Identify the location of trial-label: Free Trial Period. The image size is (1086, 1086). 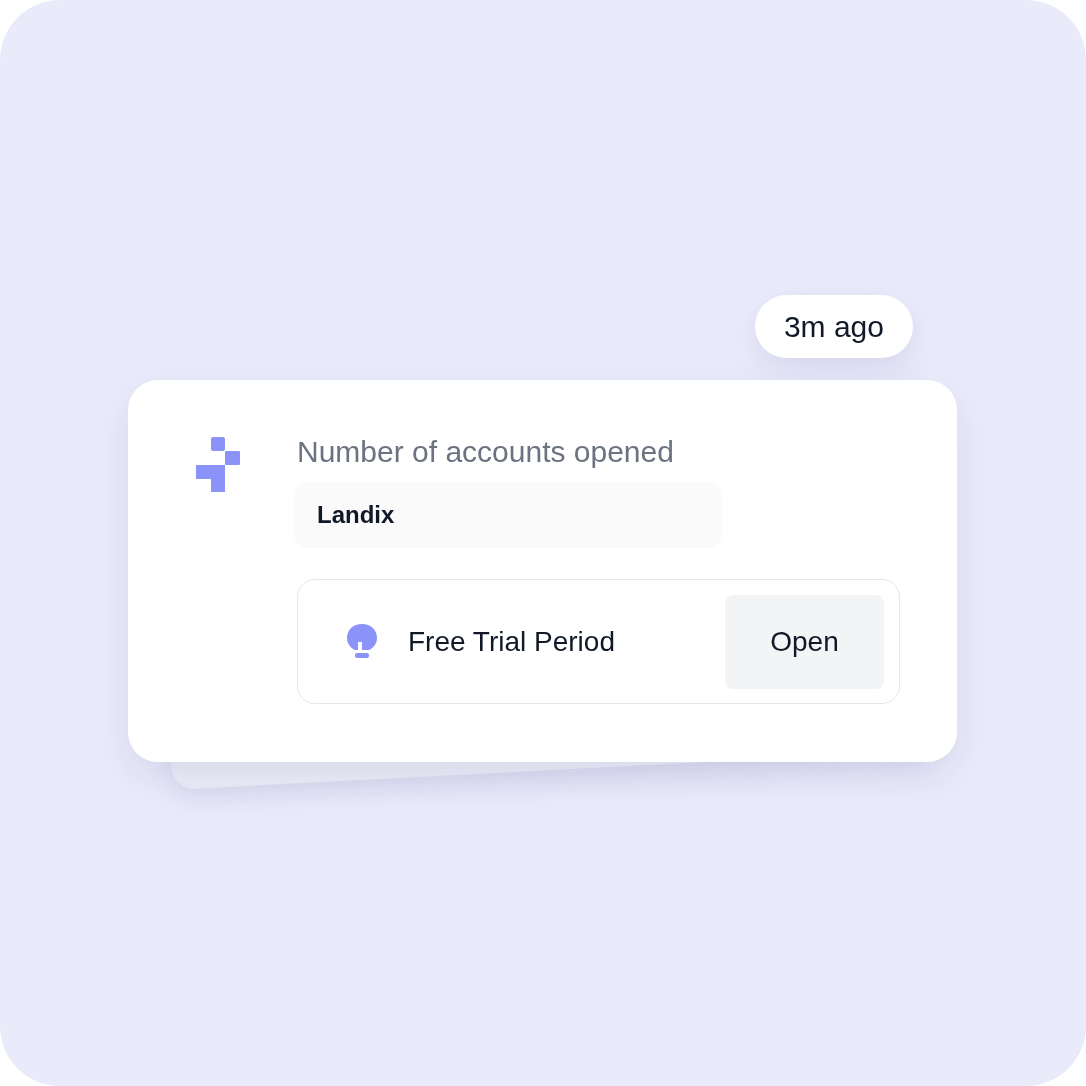
(511, 641).